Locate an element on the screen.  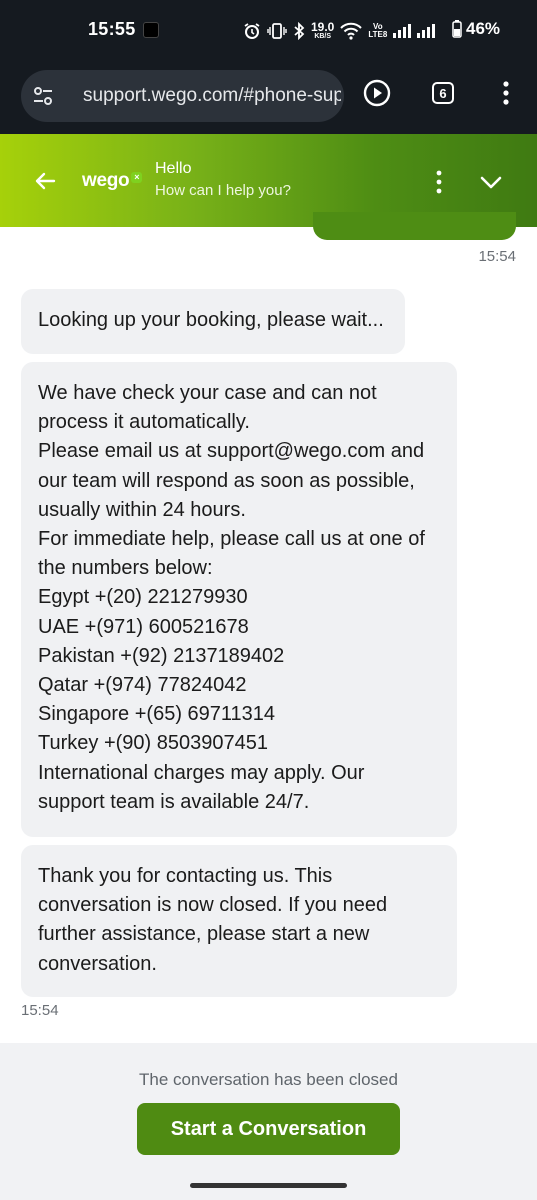
tabs-button: 6 is located at coordinates (443, 93).